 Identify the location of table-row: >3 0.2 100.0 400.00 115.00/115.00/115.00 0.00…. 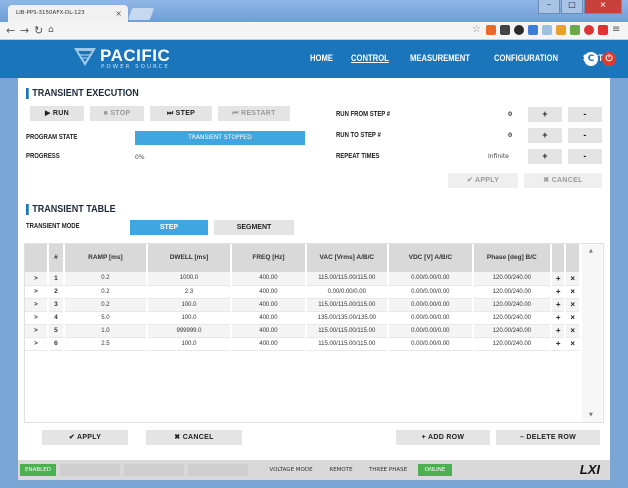
(303, 305).